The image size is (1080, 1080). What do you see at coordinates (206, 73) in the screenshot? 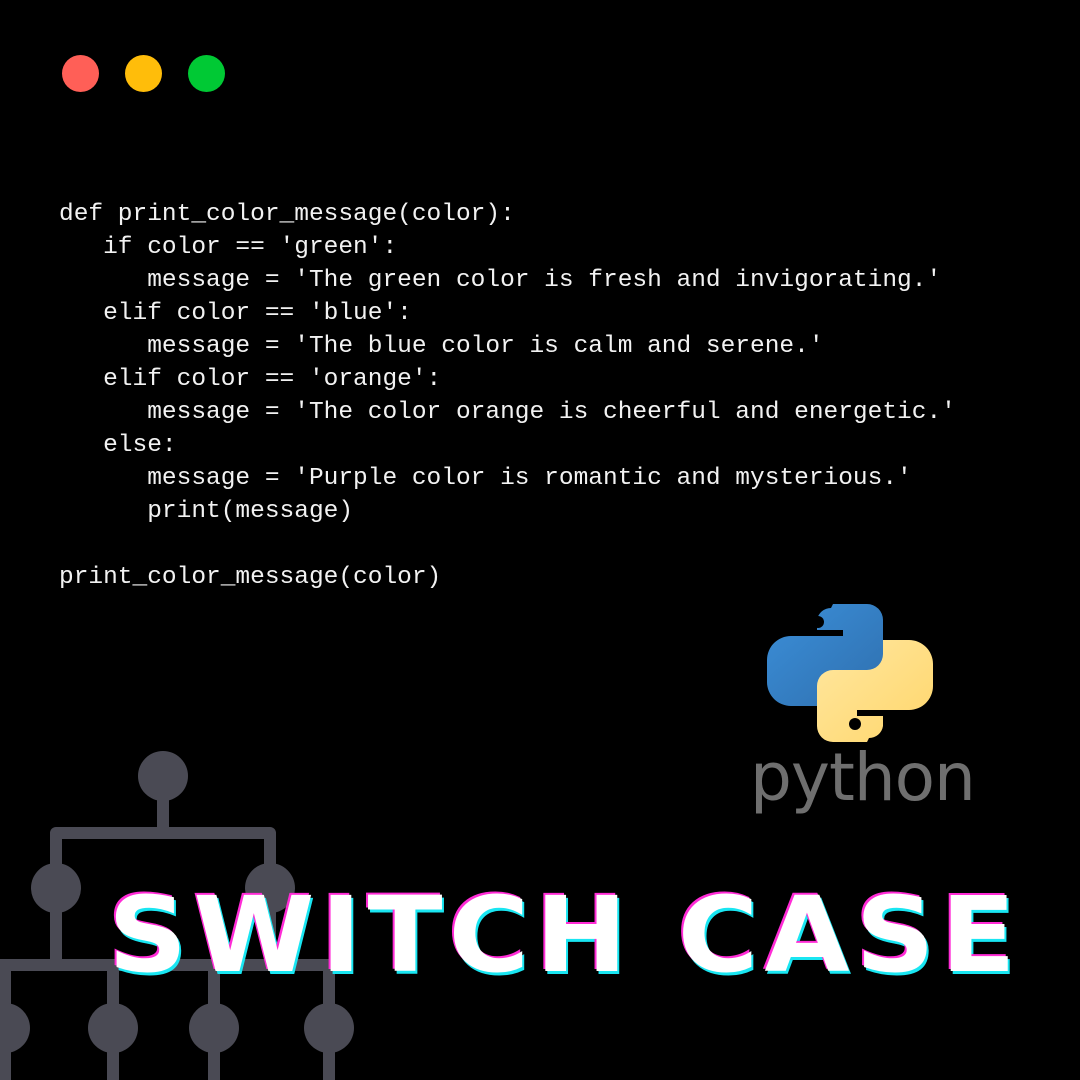
I see `maximize-button` at bounding box center [206, 73].